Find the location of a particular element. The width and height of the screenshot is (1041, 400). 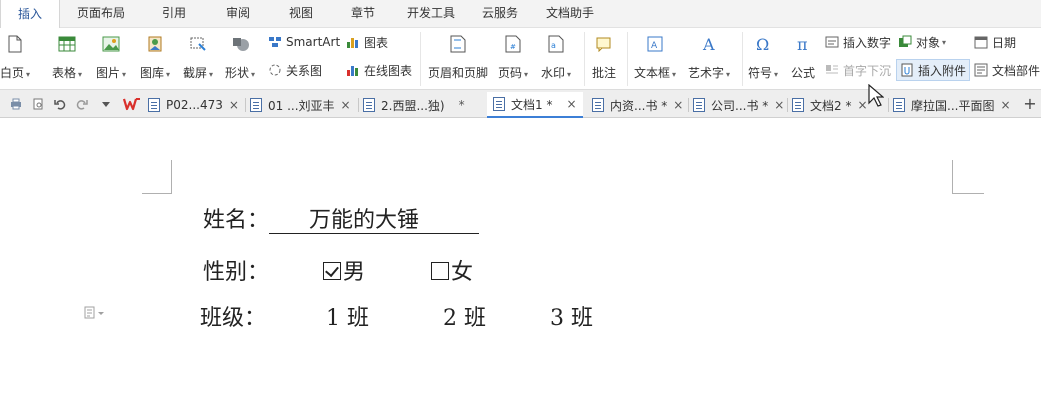

watermark-label: 水印 is located at coordinates (553, 73).